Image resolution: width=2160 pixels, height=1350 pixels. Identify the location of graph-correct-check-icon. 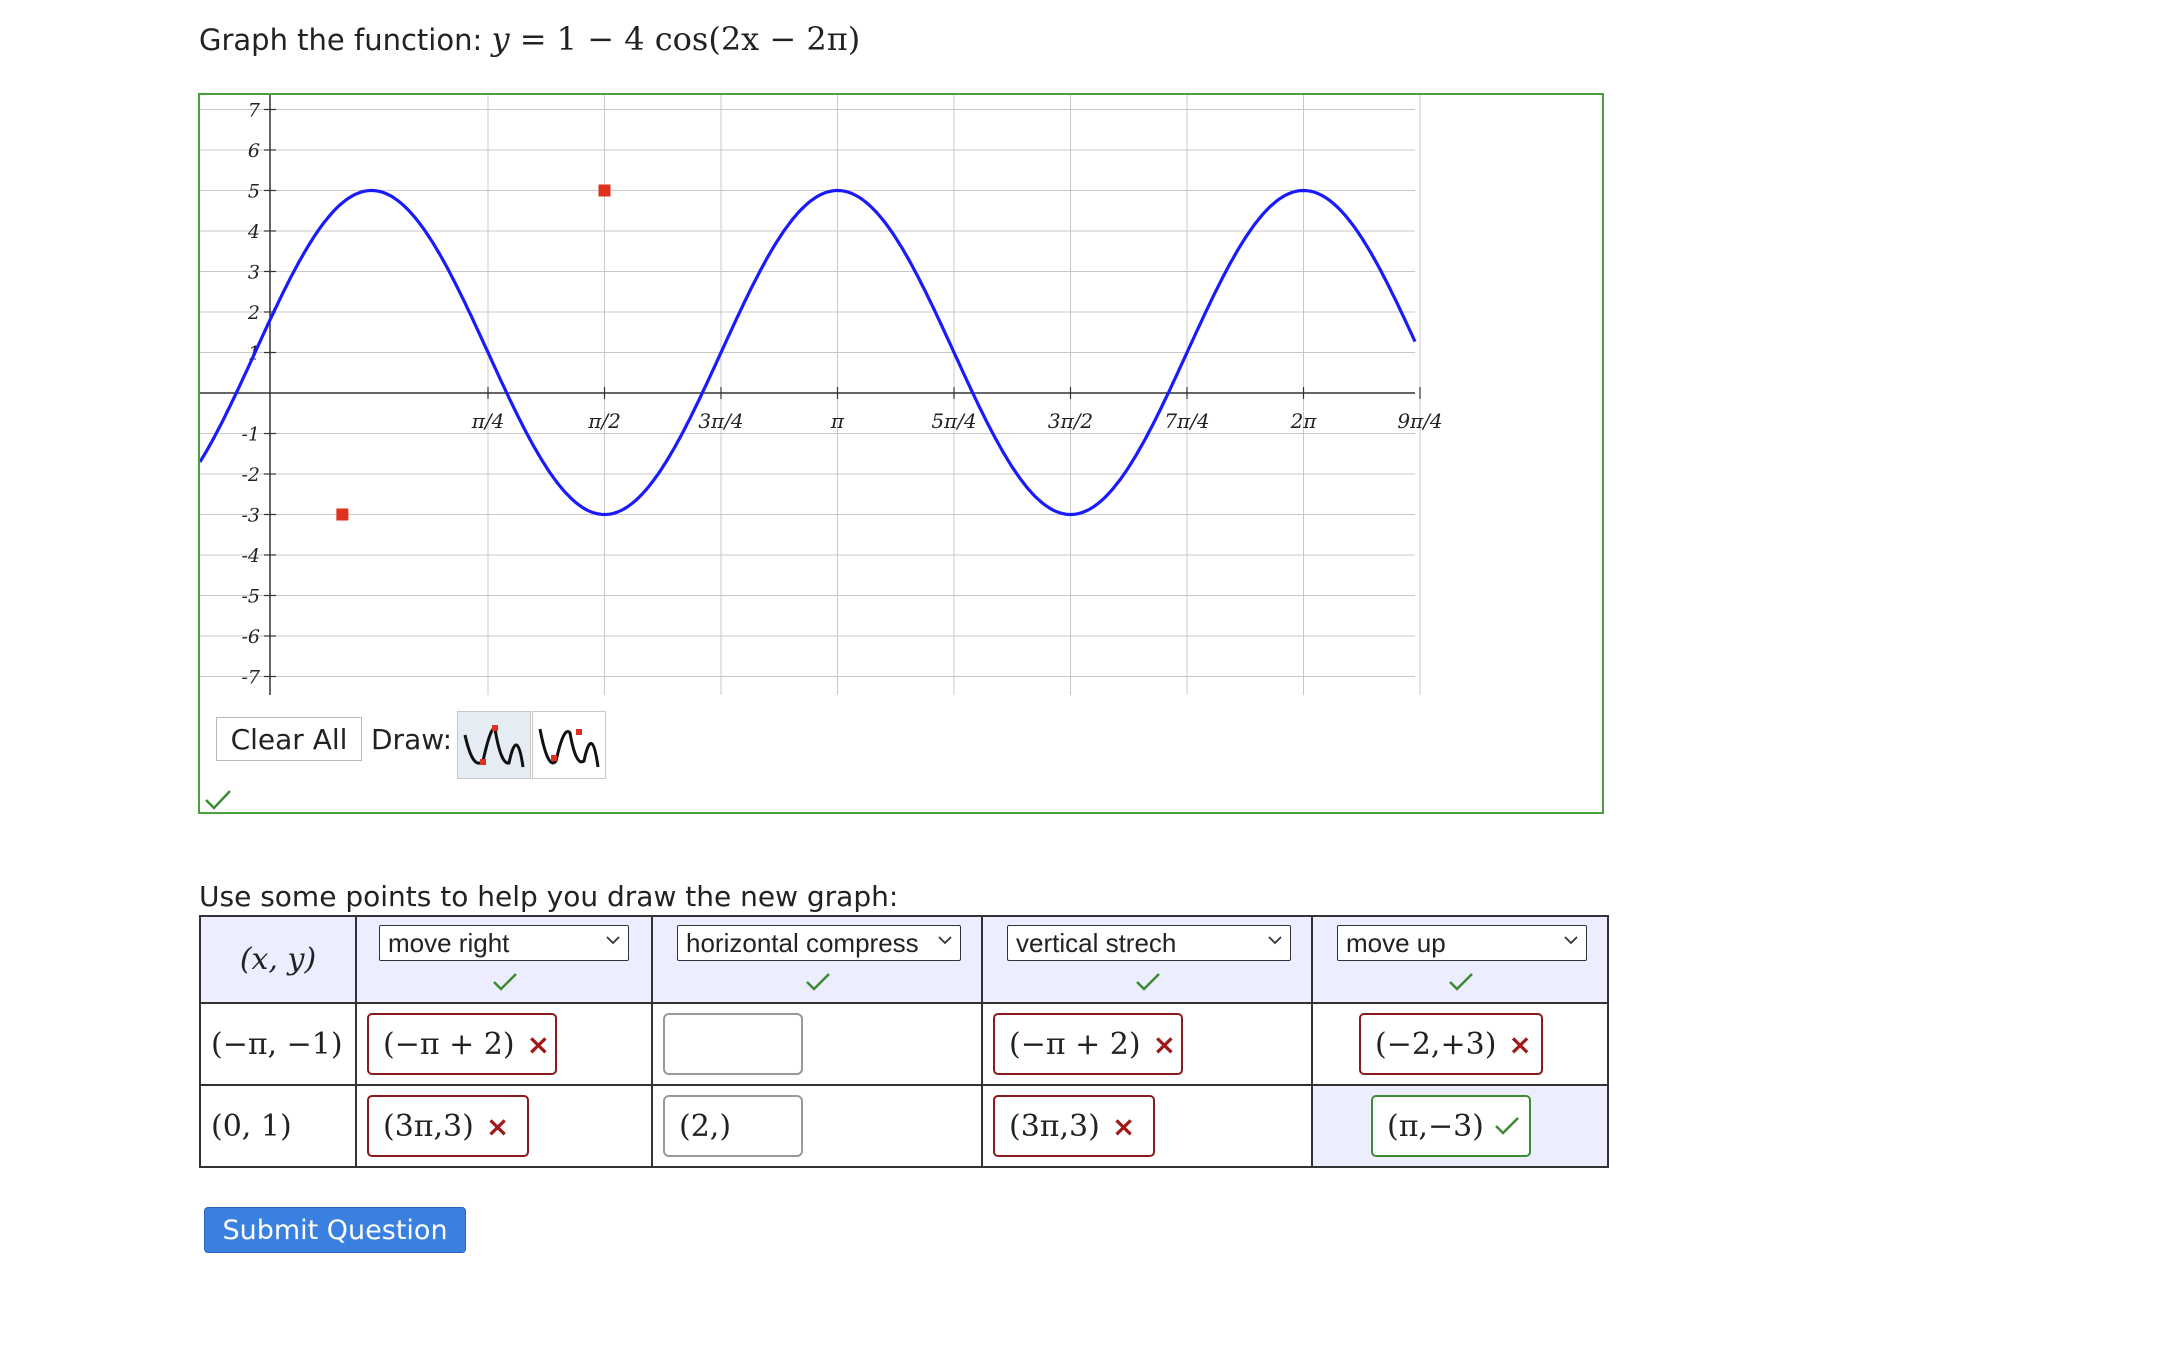
(218, 802).